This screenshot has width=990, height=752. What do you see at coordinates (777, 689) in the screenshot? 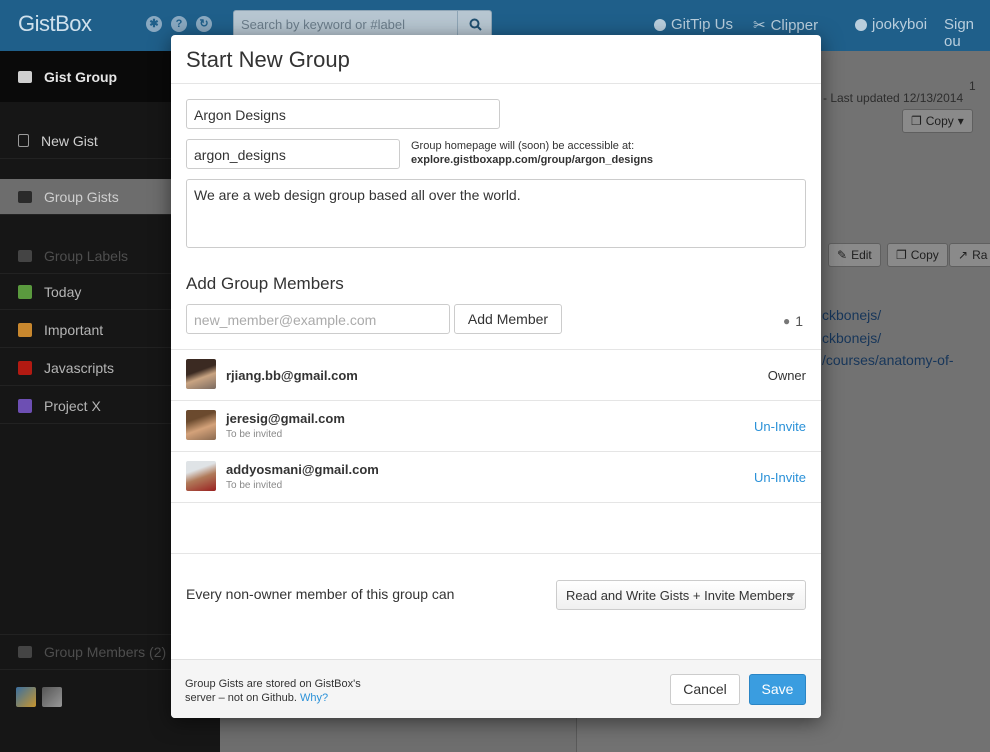
I see `save-button: Save` at bounding box center [777, 689].